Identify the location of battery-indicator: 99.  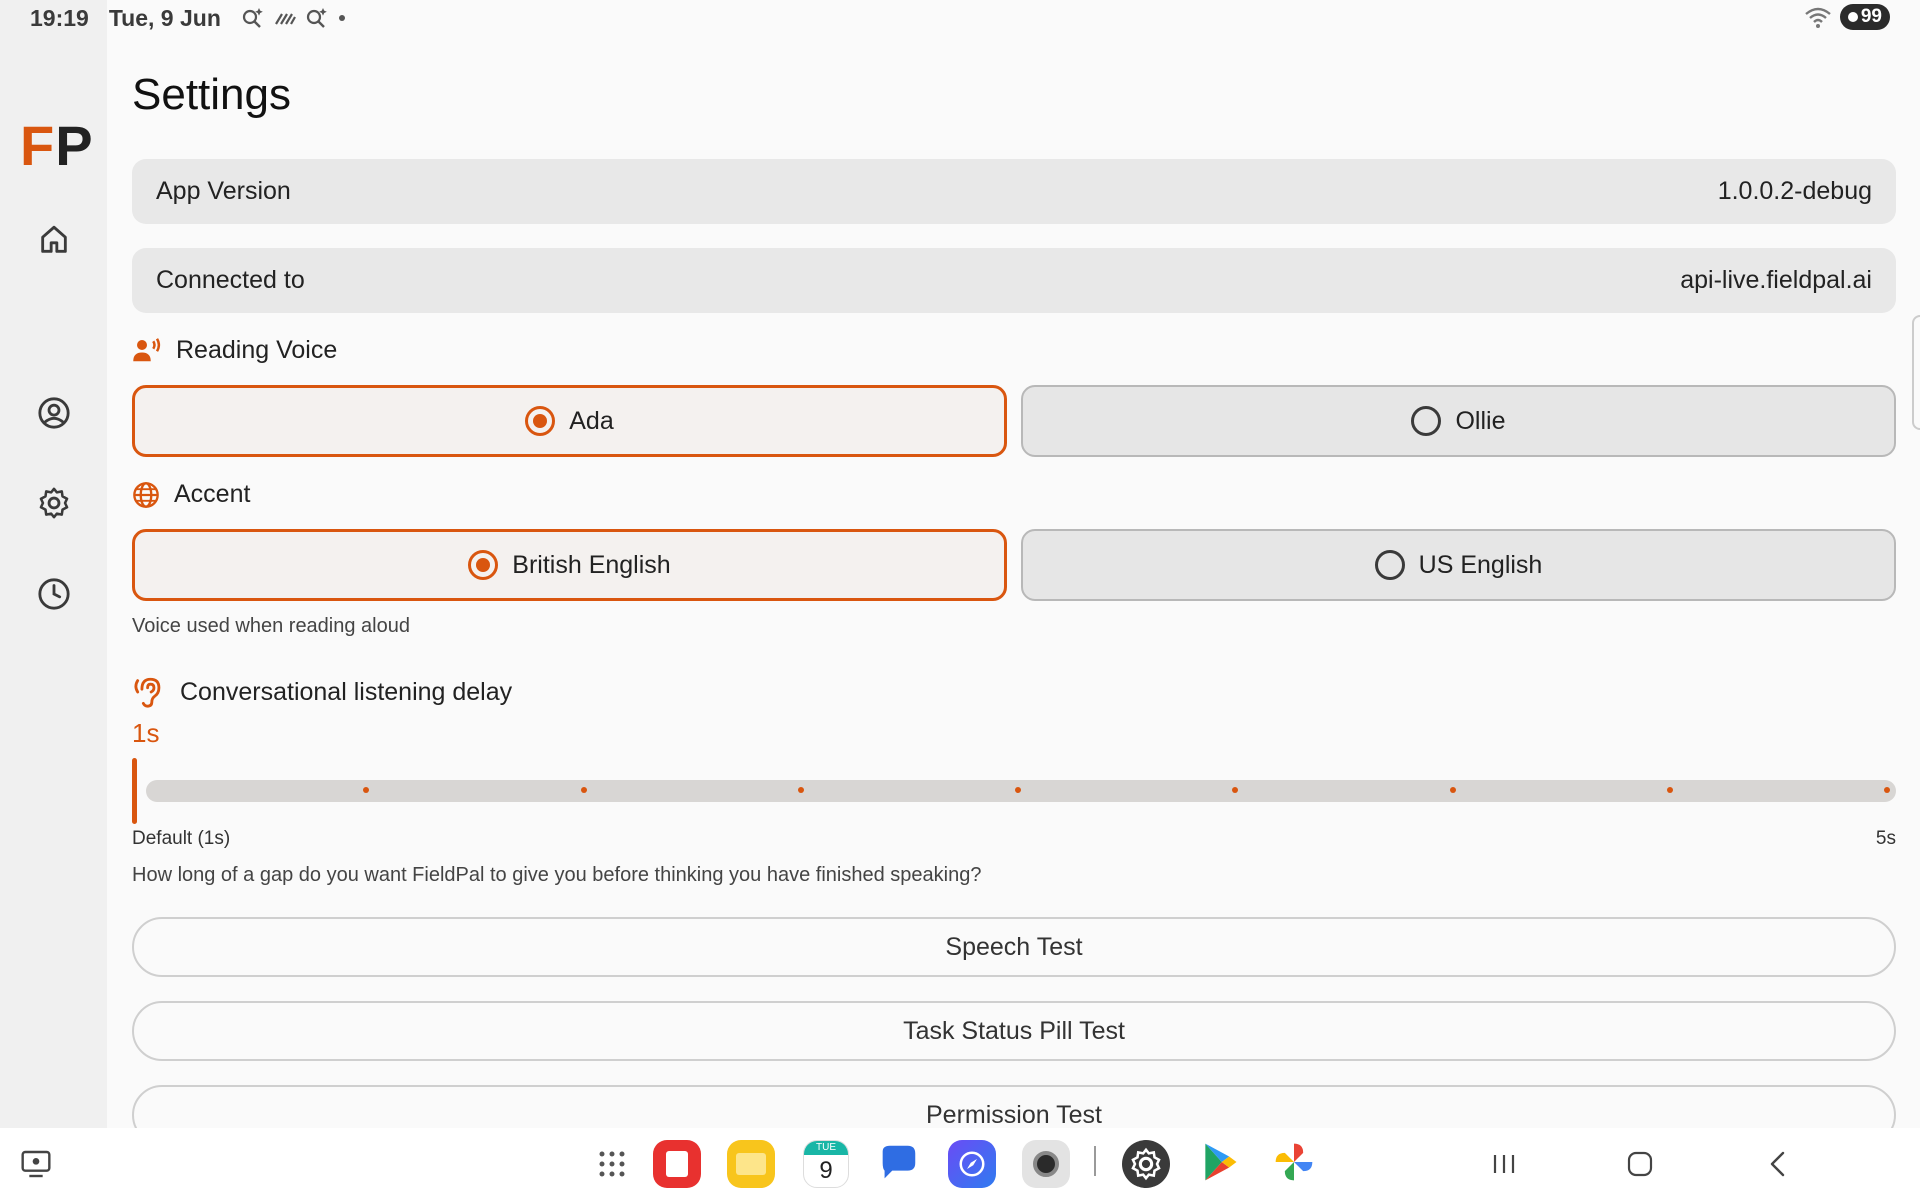
(1864, 17).